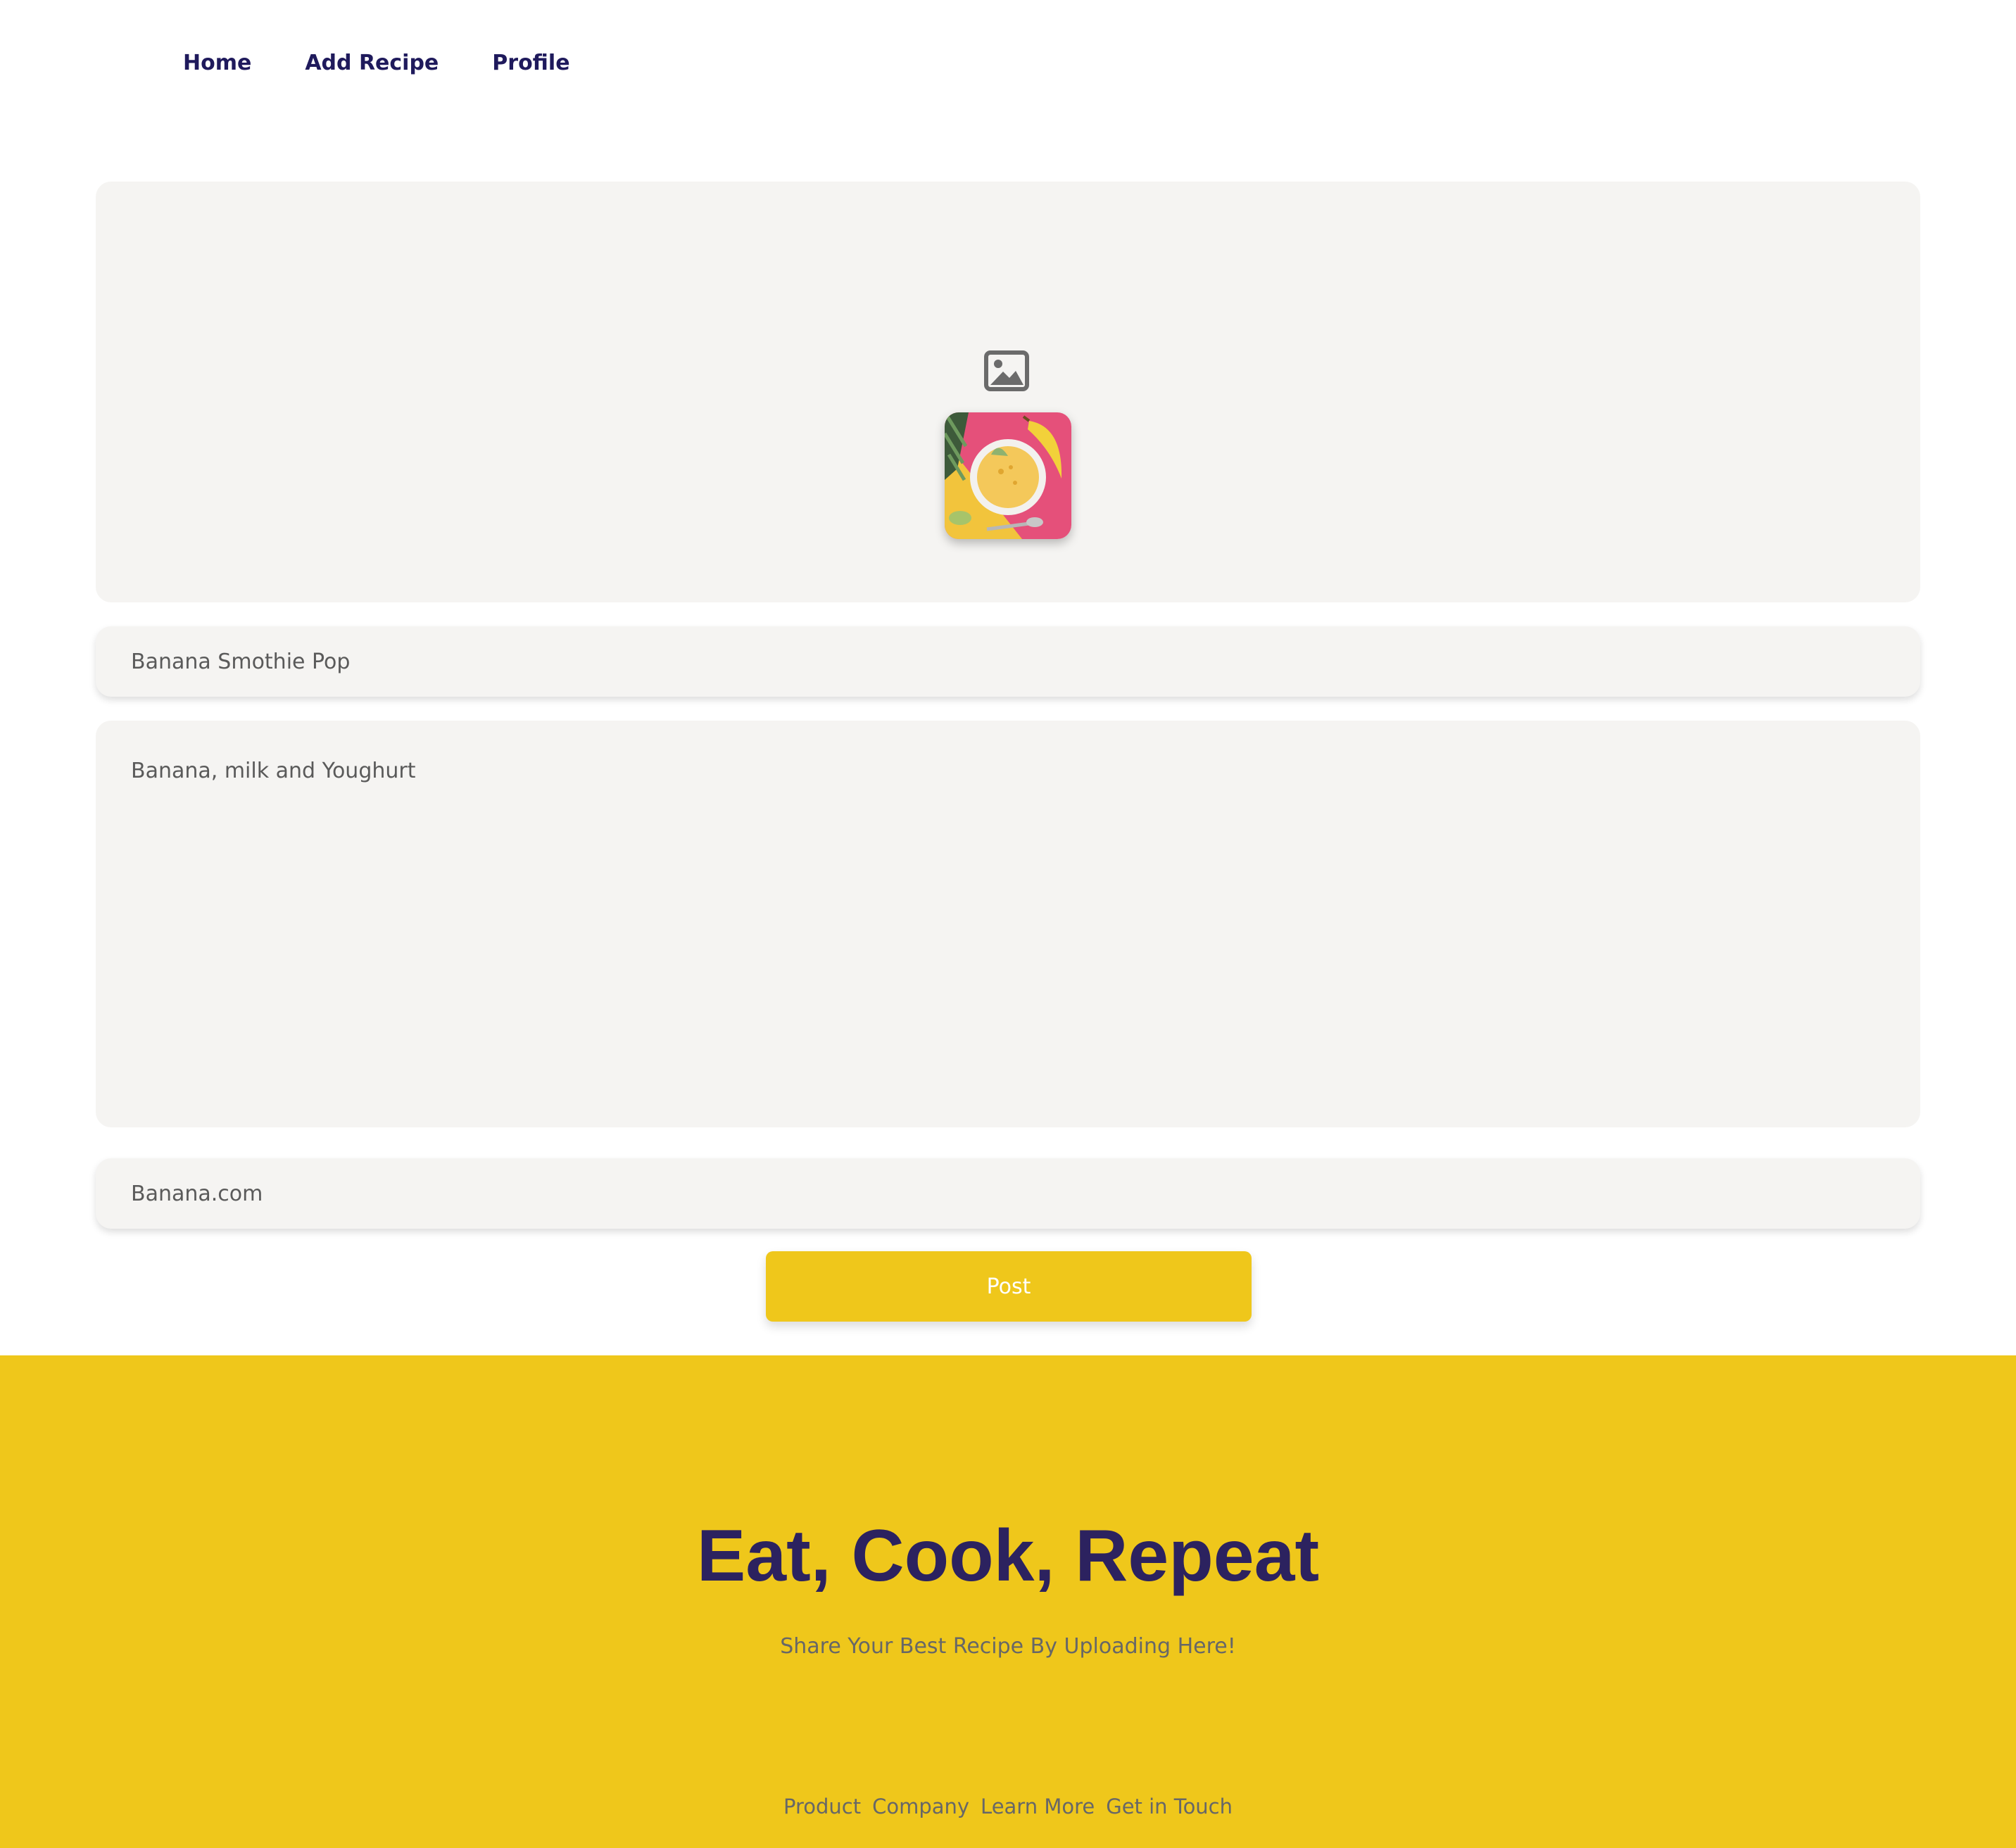 The height and width of the screenshot is (1848, 2016). I want to click on recipe-thumbnail, so click(1008, 476).